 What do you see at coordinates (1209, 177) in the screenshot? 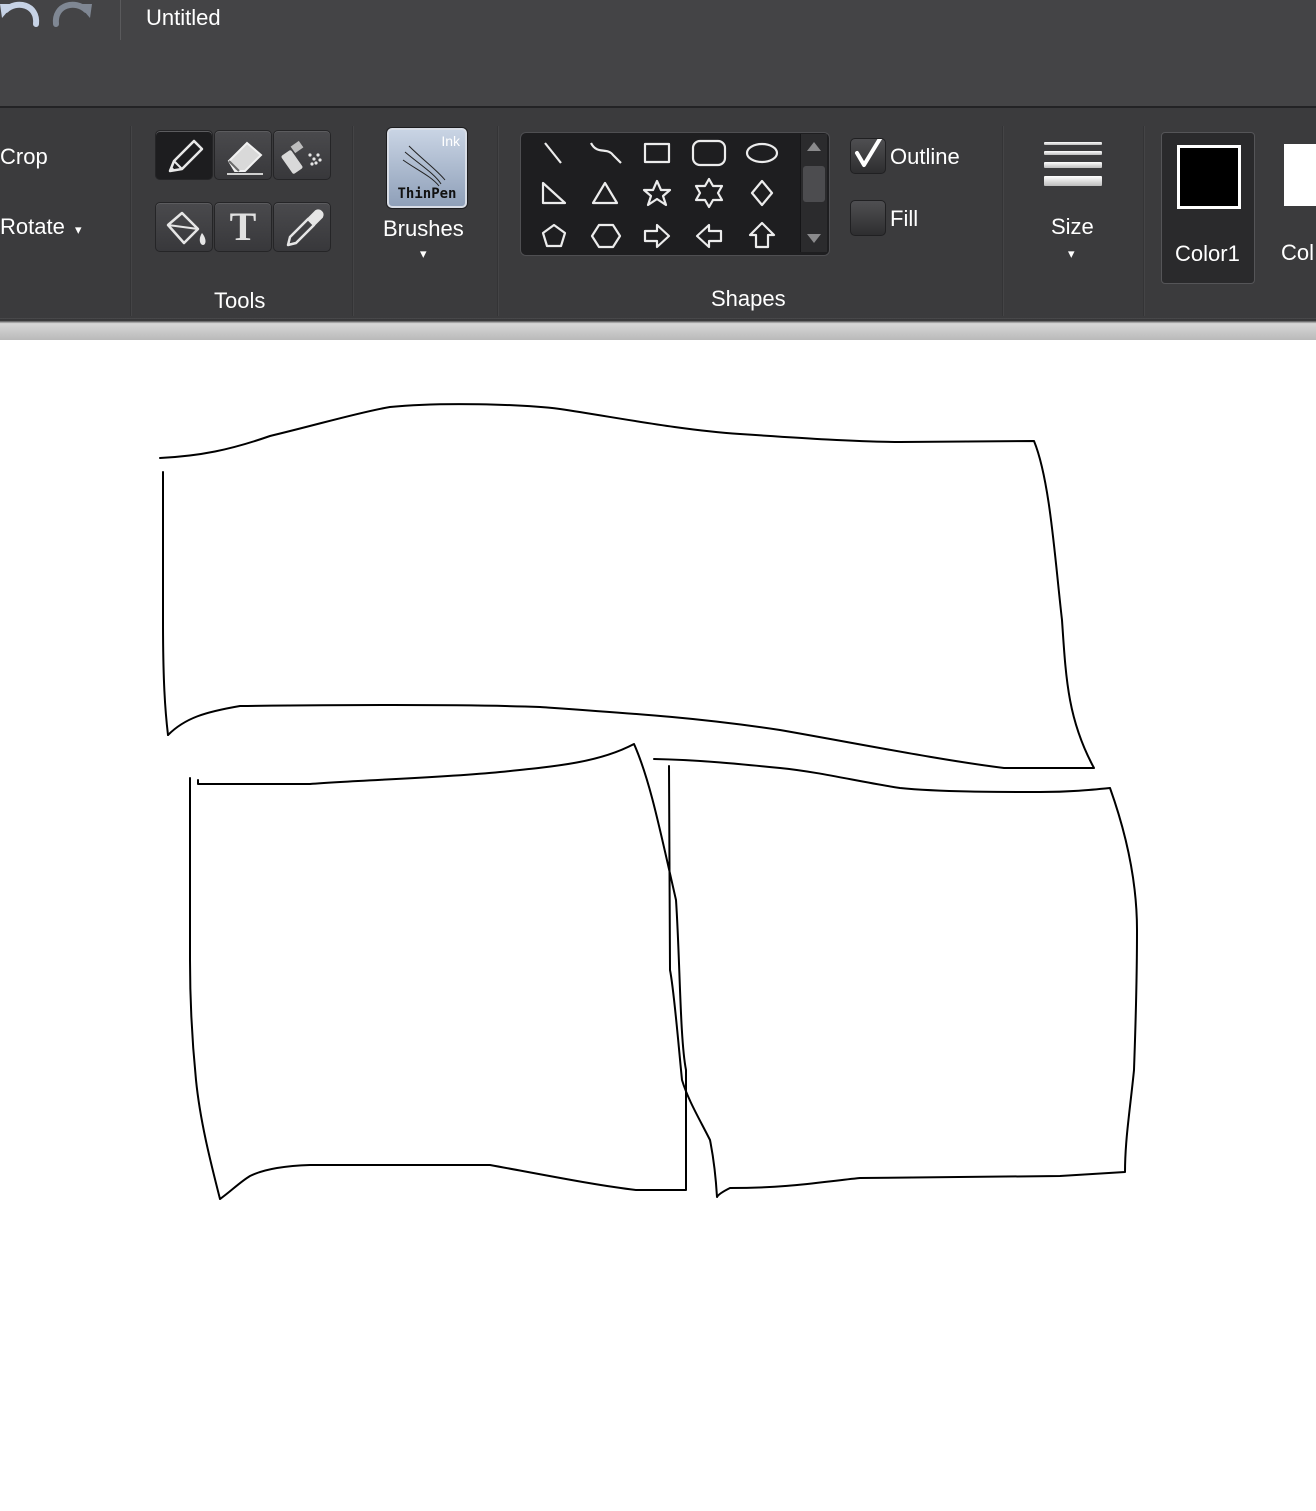
I see `color1-swatch` at bounding box center [1209, 177].